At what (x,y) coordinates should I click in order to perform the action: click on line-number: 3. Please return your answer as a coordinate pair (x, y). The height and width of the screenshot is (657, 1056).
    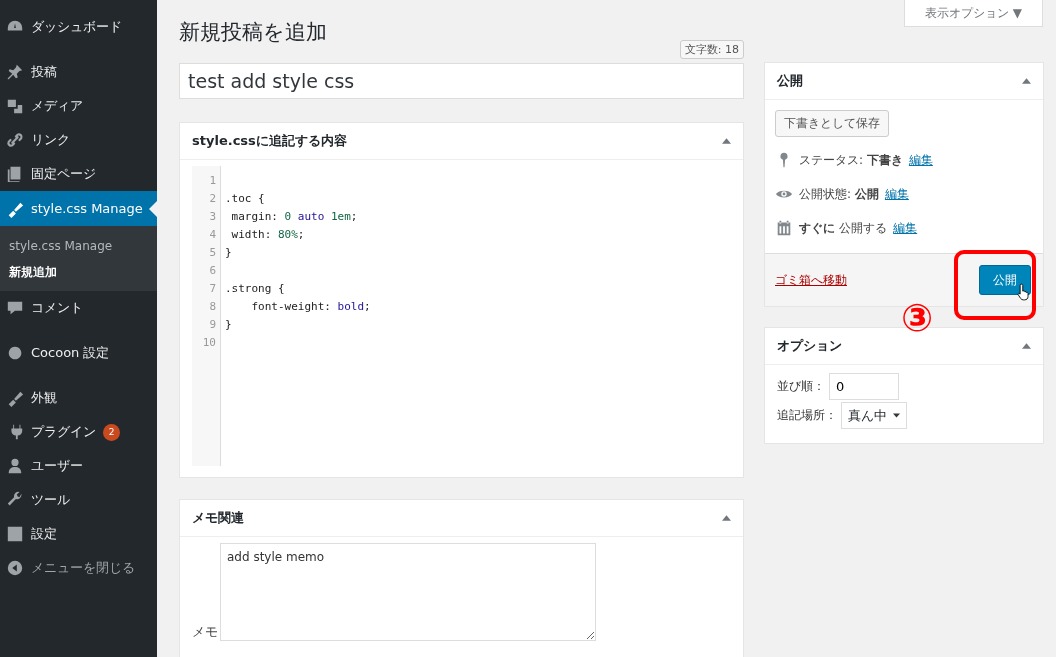
    Looking at the image, I should click on (212, 217).